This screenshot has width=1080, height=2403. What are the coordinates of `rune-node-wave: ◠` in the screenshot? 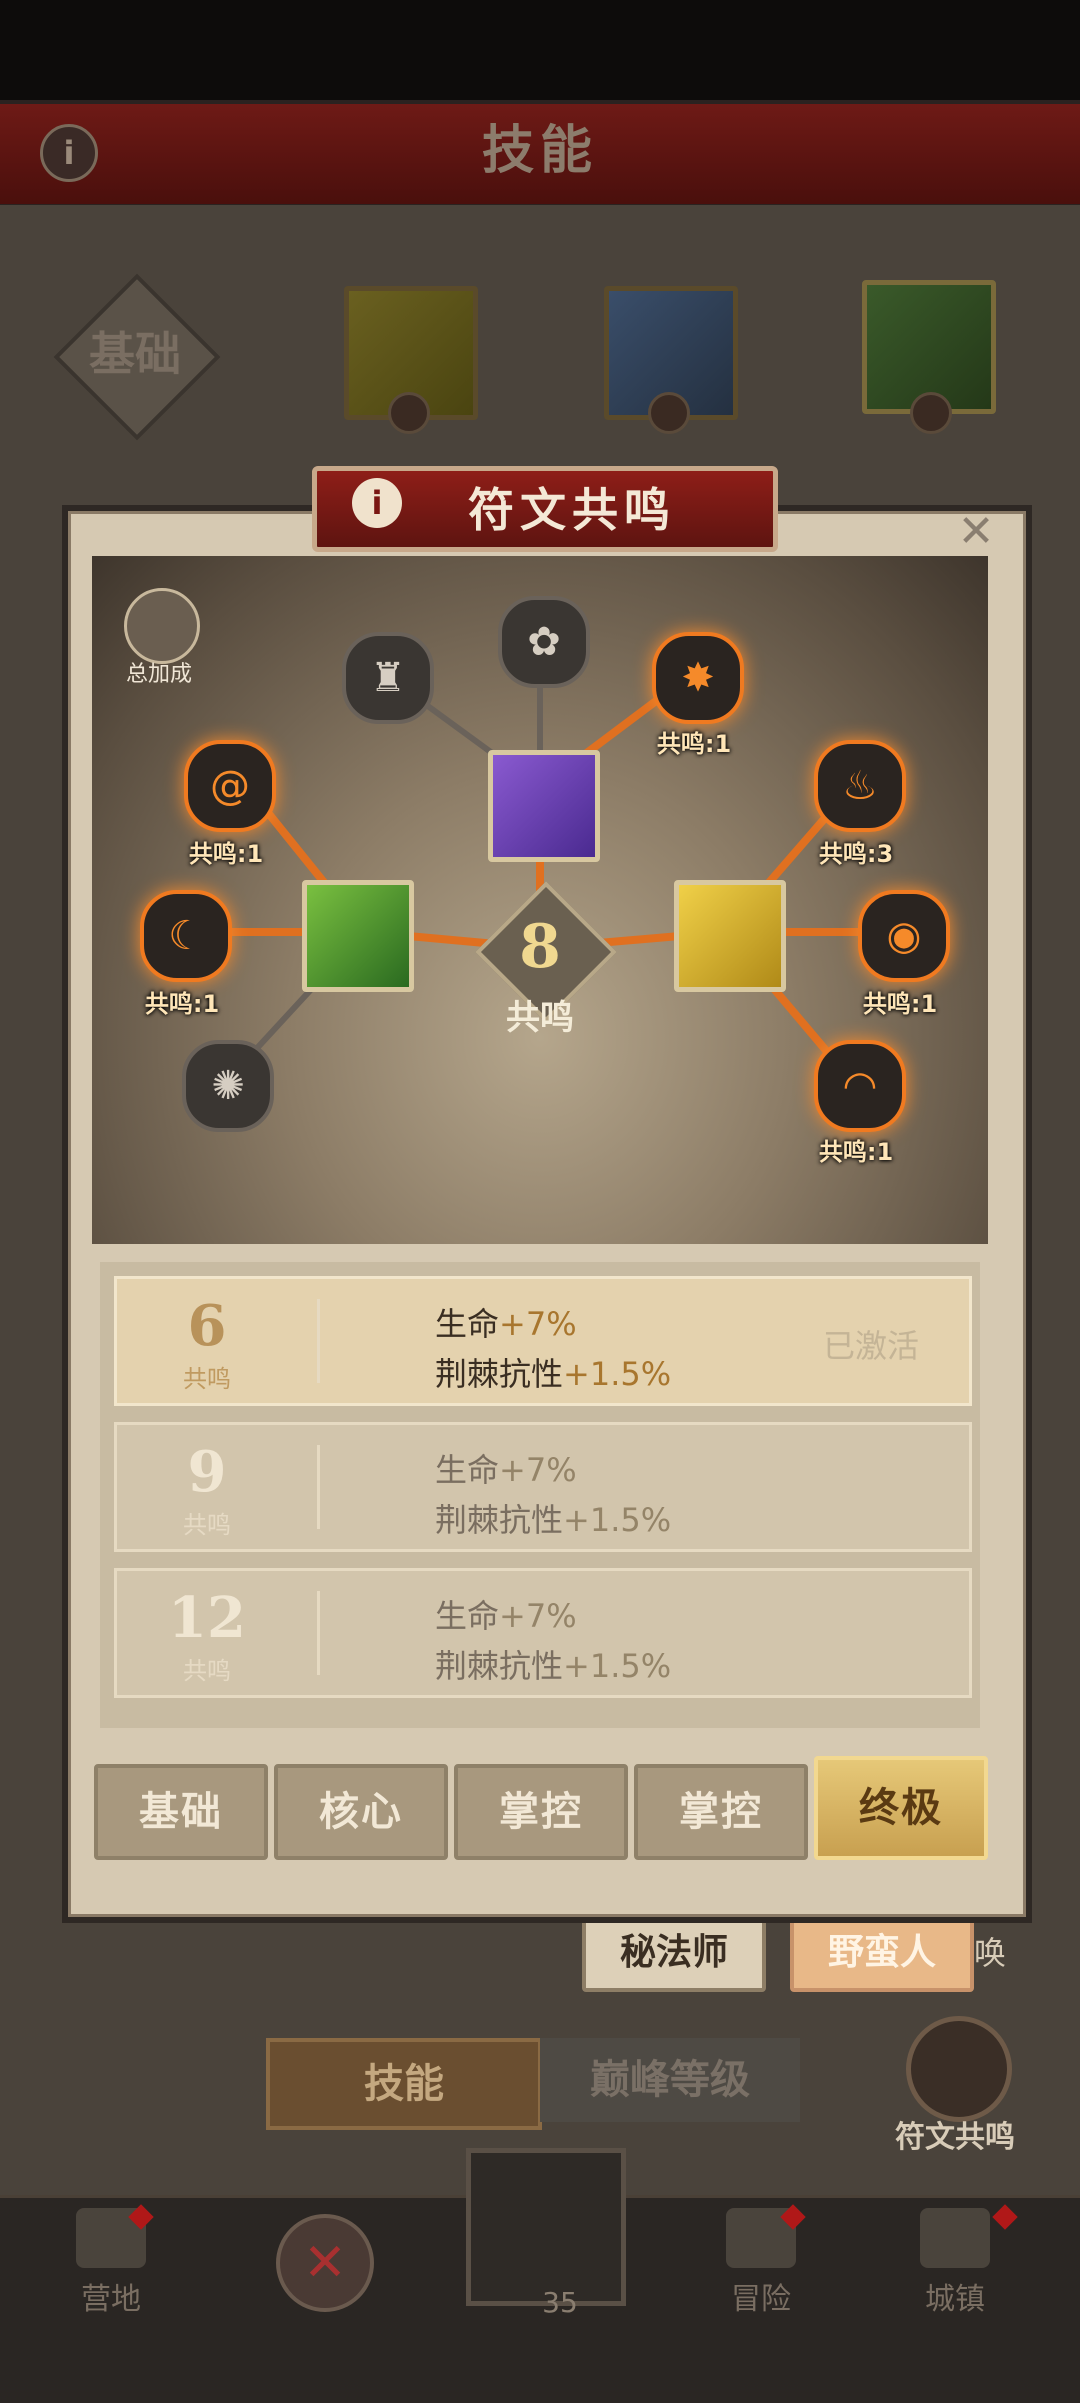 It's located at (860, 1086).